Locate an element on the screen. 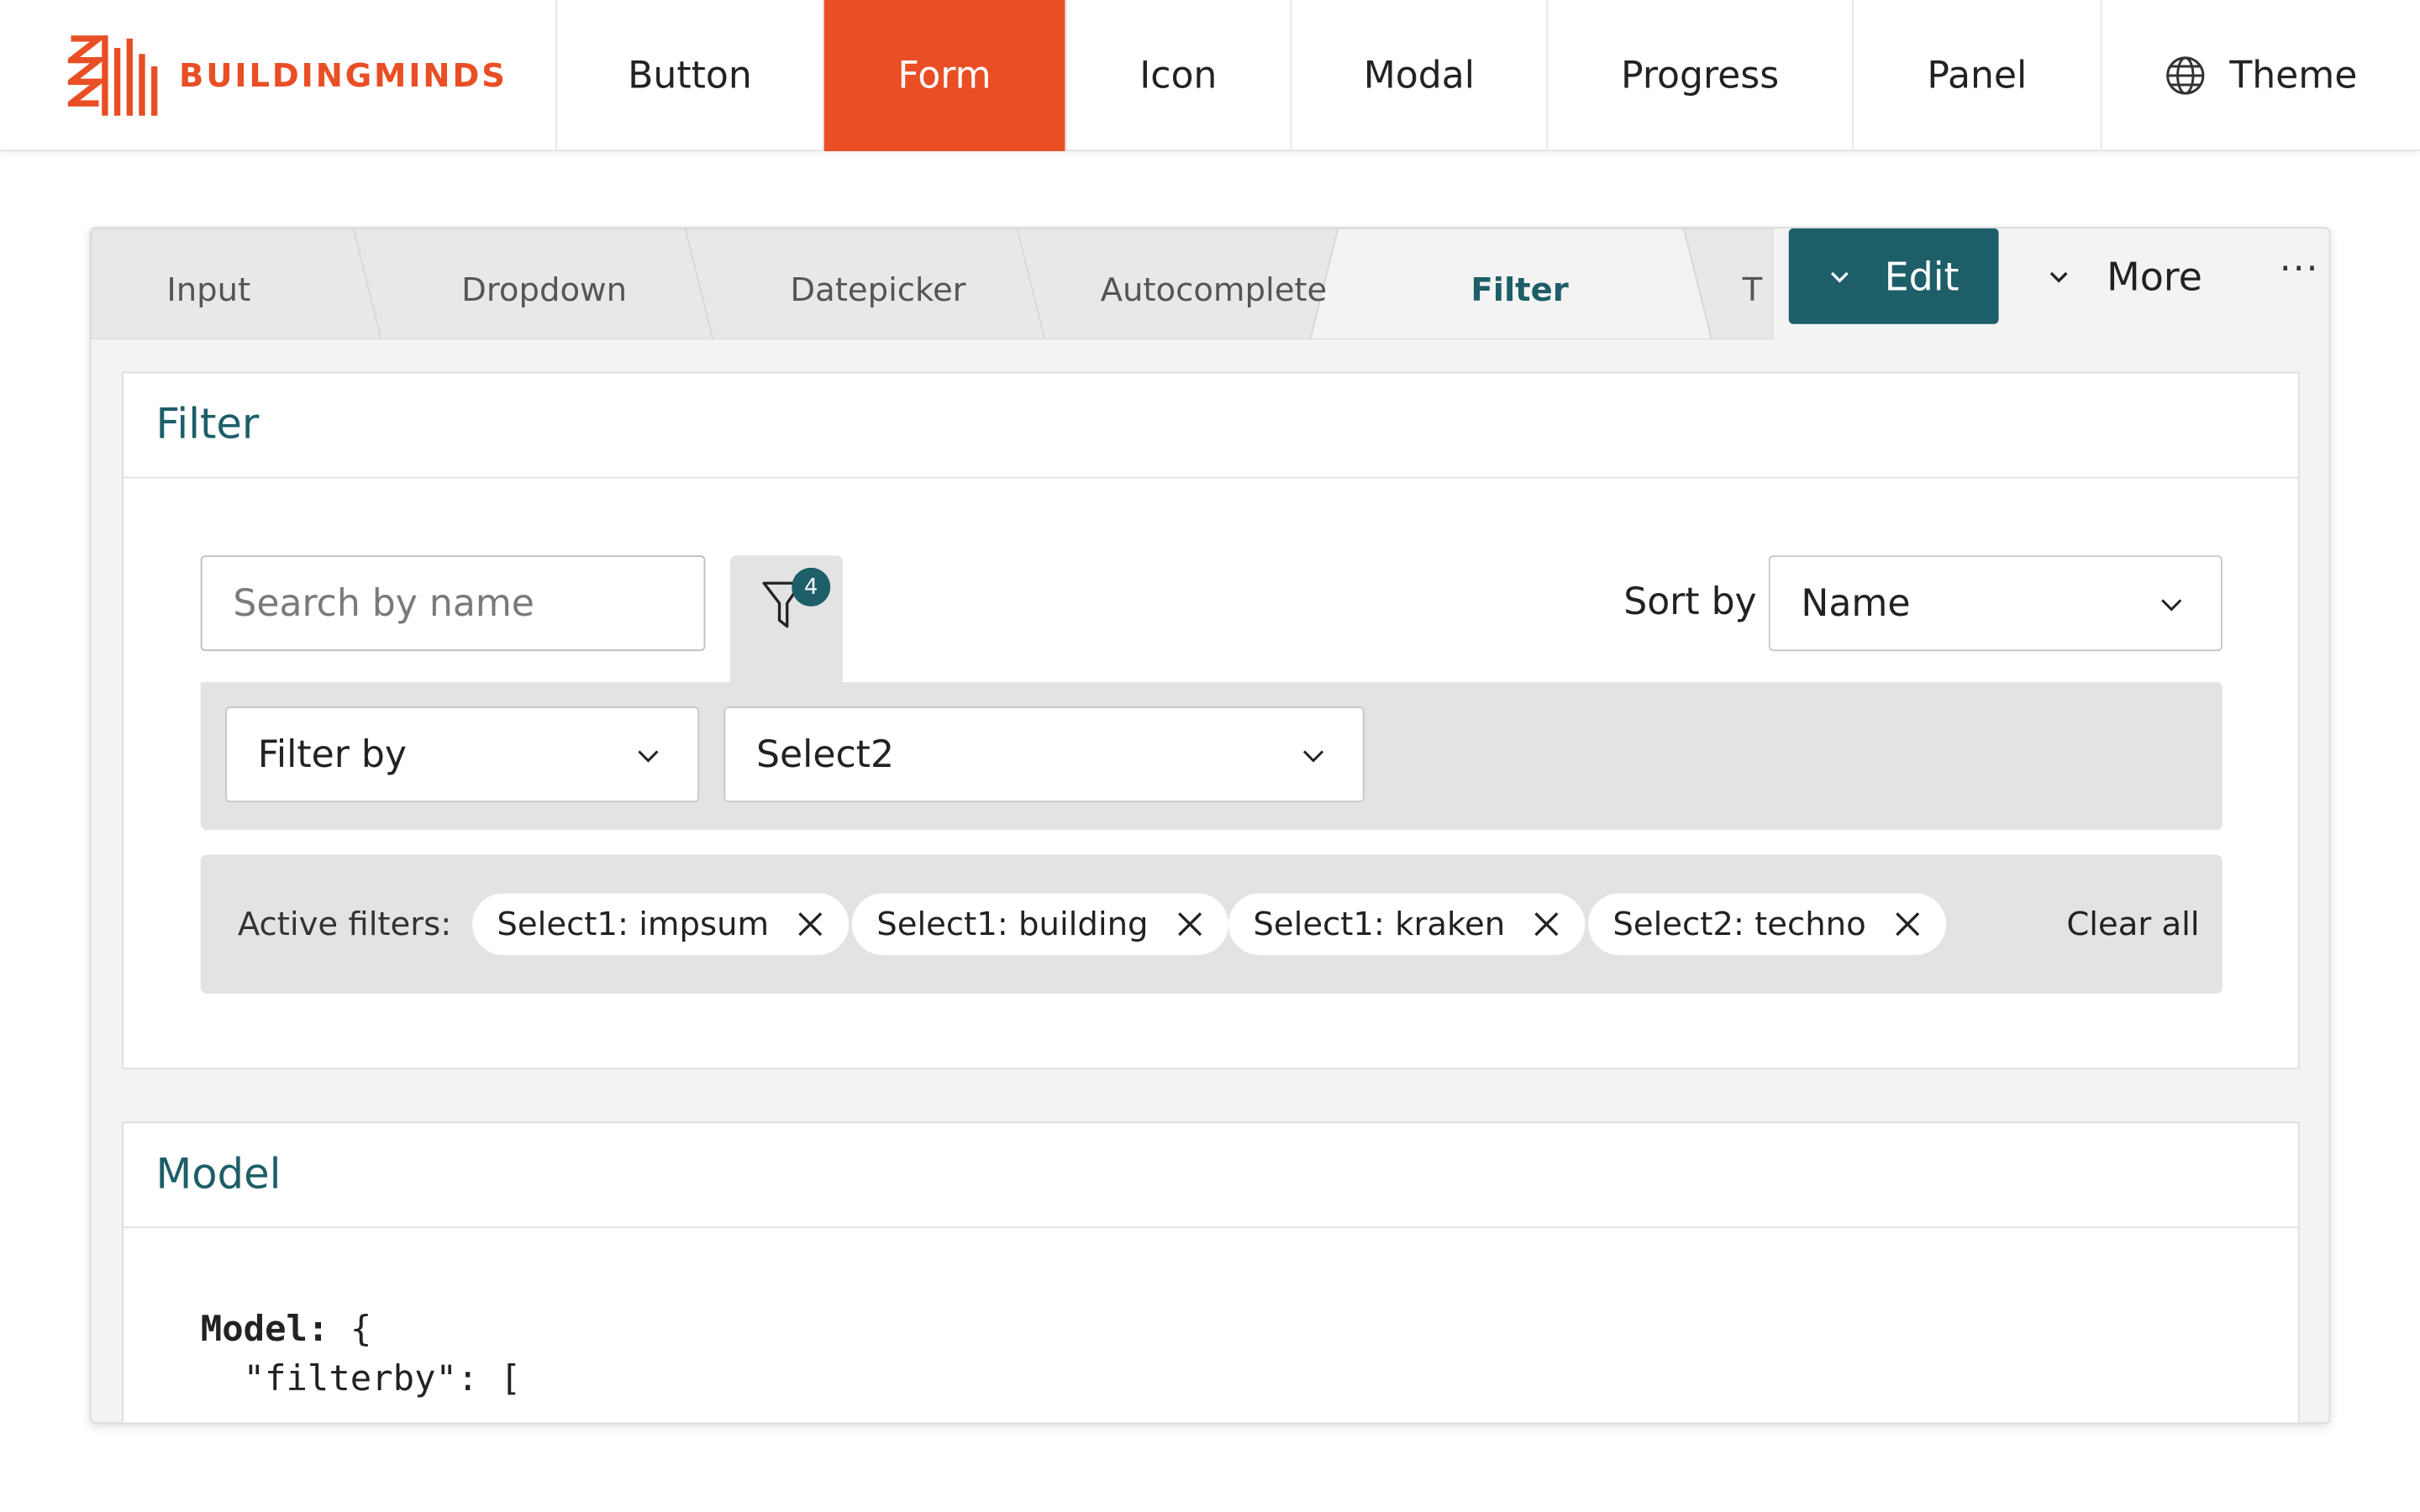 This screenshot has height=1512, width=2420. sort-select: Name is located at coordinates (1995, 603).